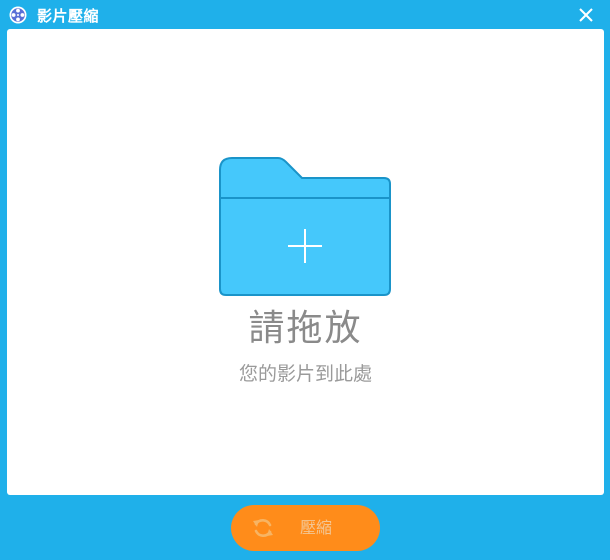 Image resolution: width=610 pixels, height=560 pixels. I want to click on title-bar: 影片壓縮, so click(305, 14).